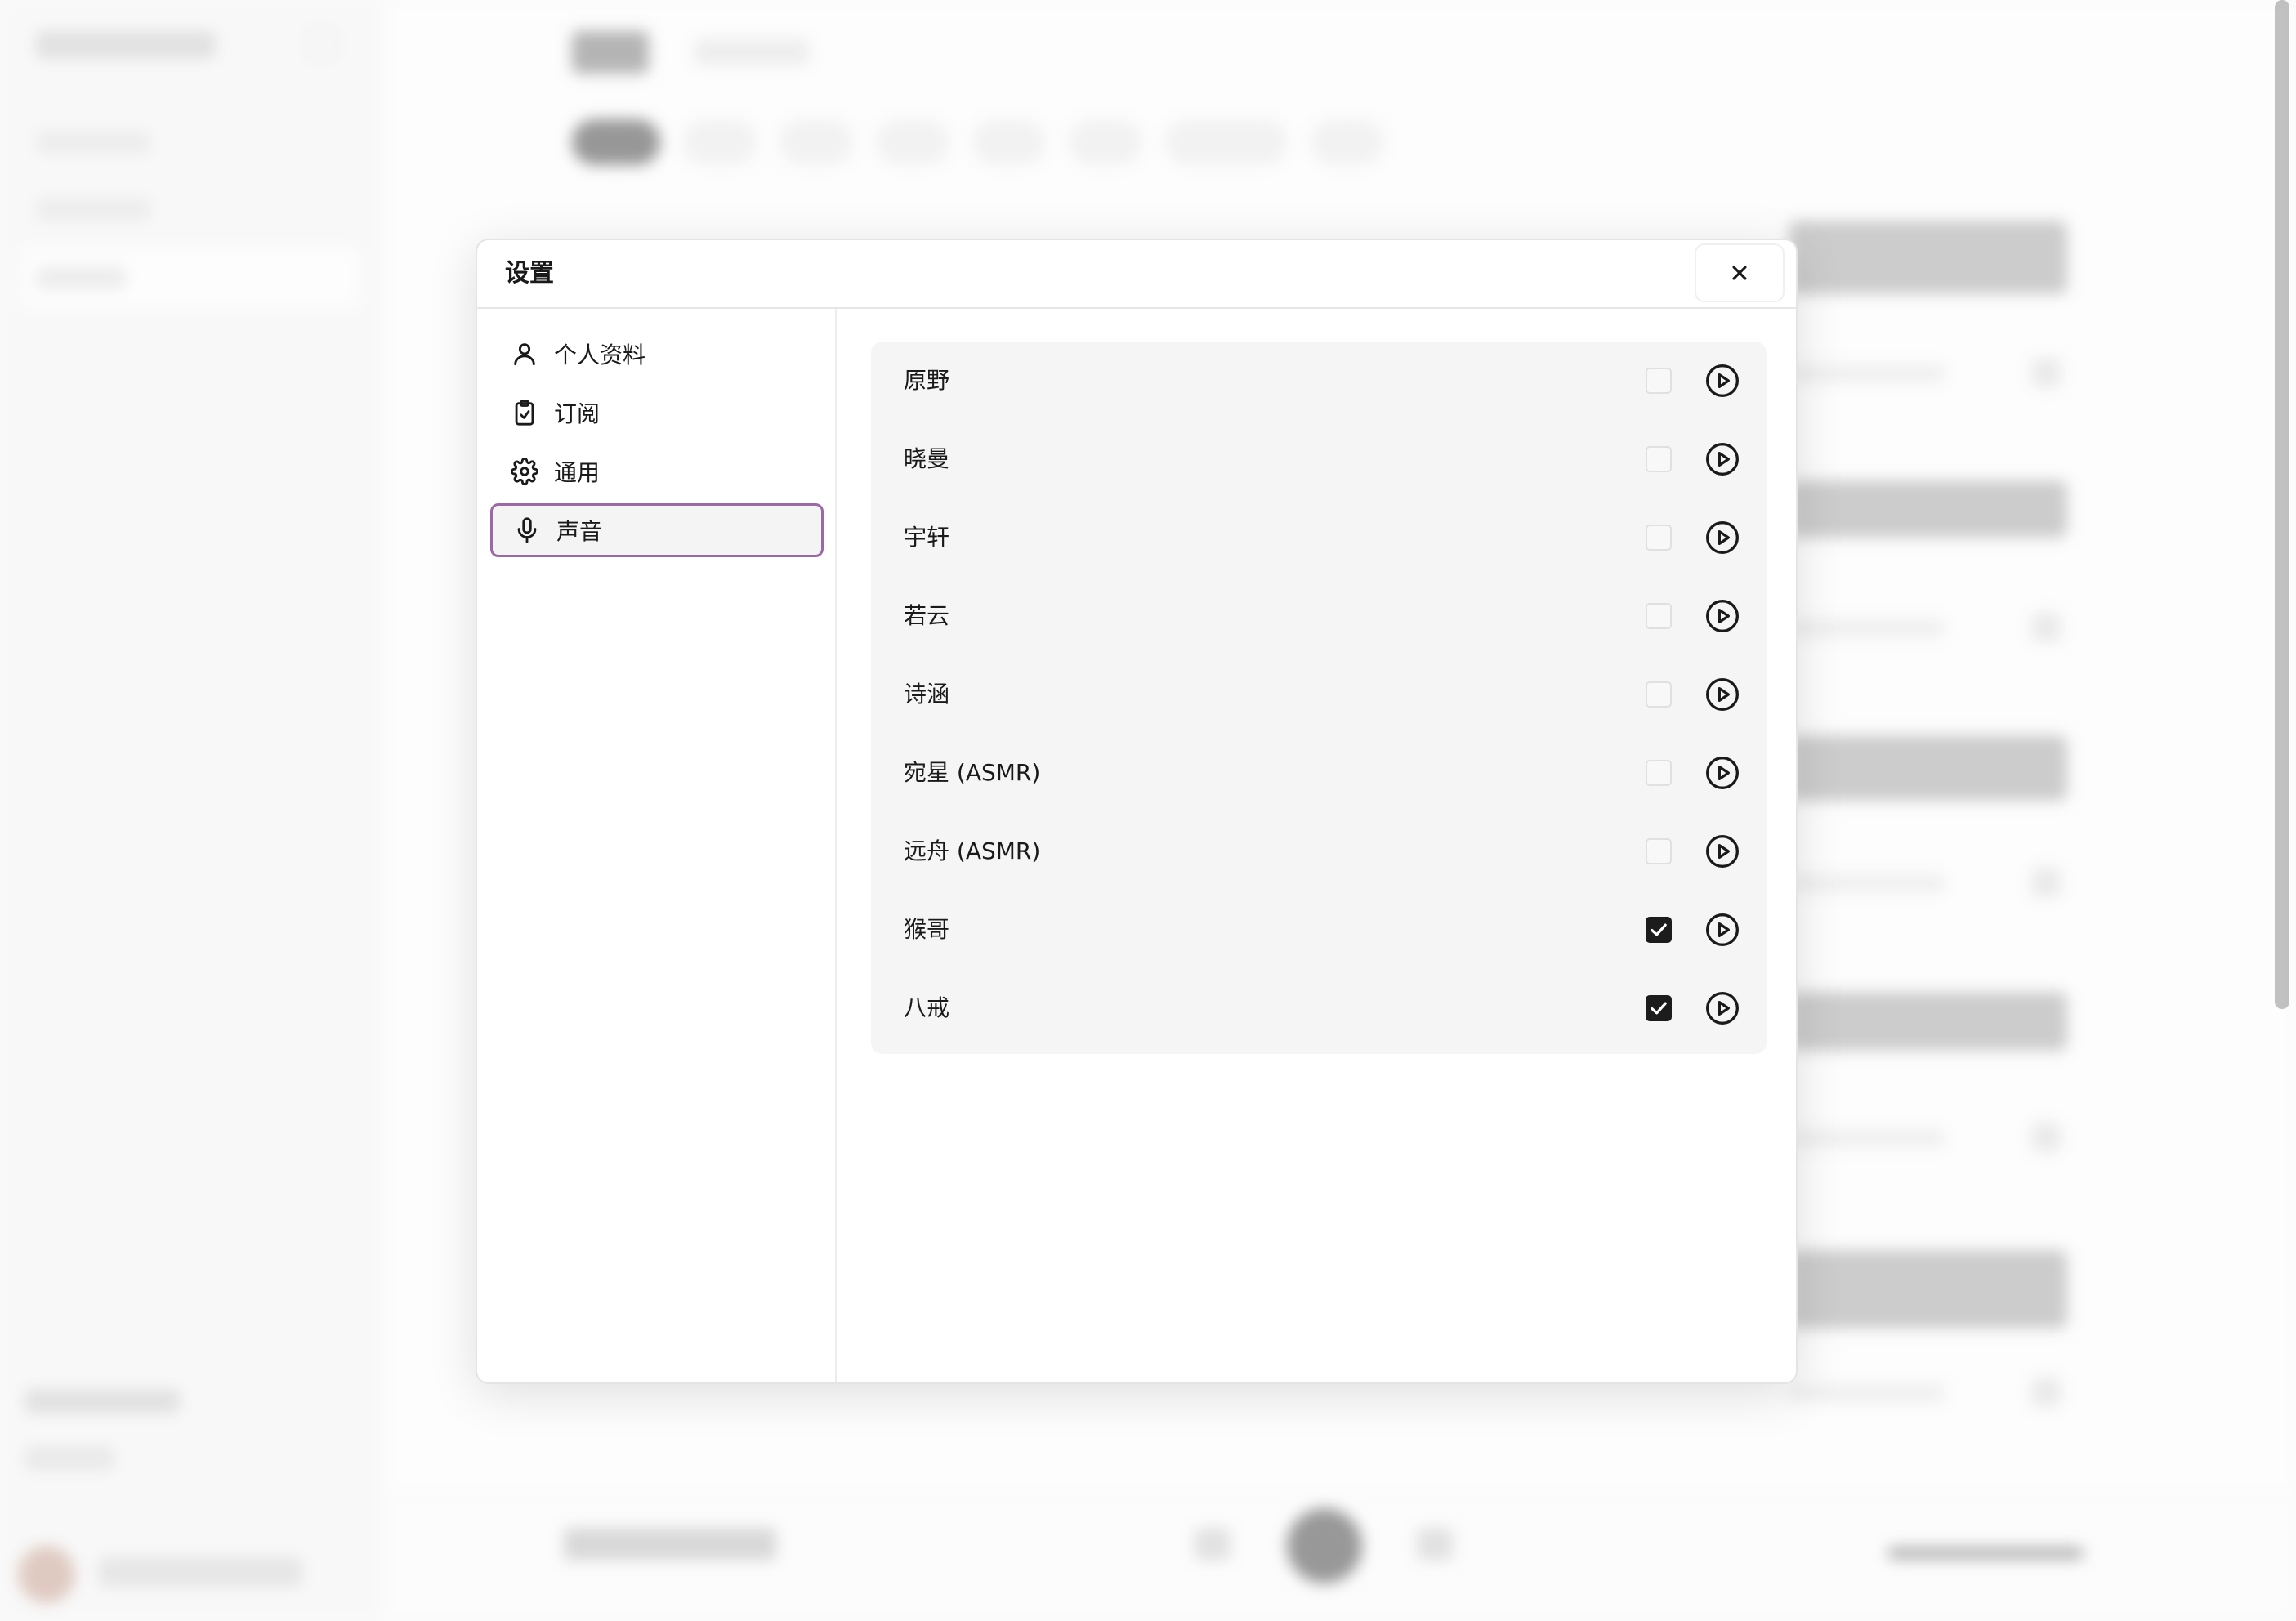 This screenshot has height=1621, width=2296. Describe the element at coordinates (1319, 851) in the screenshot. I see `voice-row: 远舟 (ASMR)` at that location.